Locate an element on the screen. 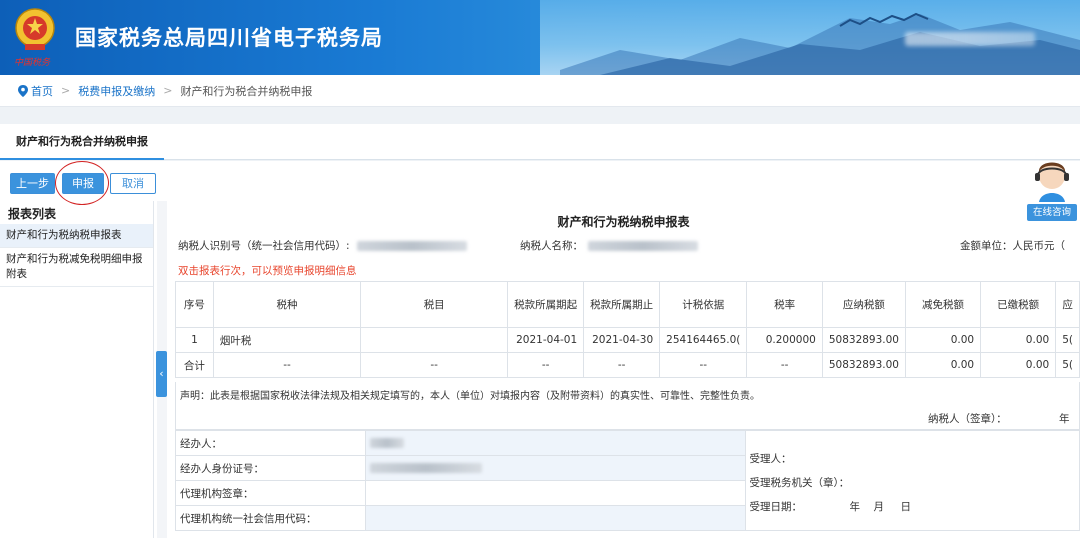 The height and width of the screenshot is (538, 1080). report-list-title: 报表列表 is located at coordinates (32, 214).